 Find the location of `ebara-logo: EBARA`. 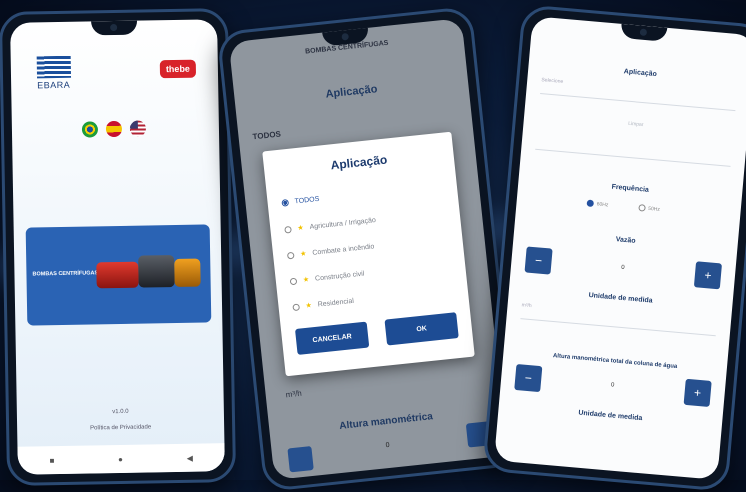

ebara-logo: EBARA is located at coordinates (54, 73).